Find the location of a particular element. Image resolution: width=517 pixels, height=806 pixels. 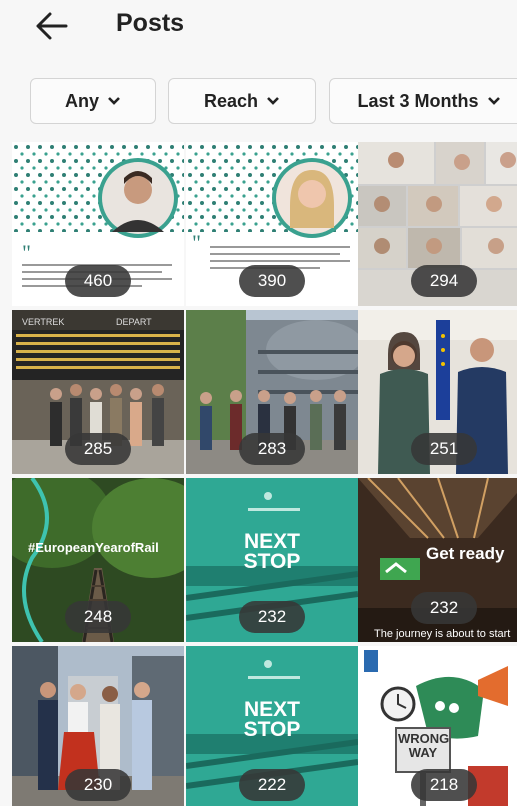

post-tile: WRONG WAY 218 is located at coordinates (437, 726).